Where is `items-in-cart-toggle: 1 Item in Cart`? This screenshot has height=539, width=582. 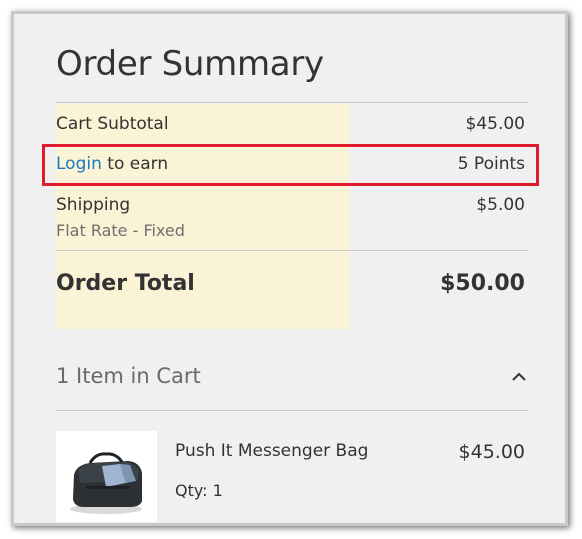 items-in-cart-toggle: 1 Item in Cart is located at coordinates (292, 385).